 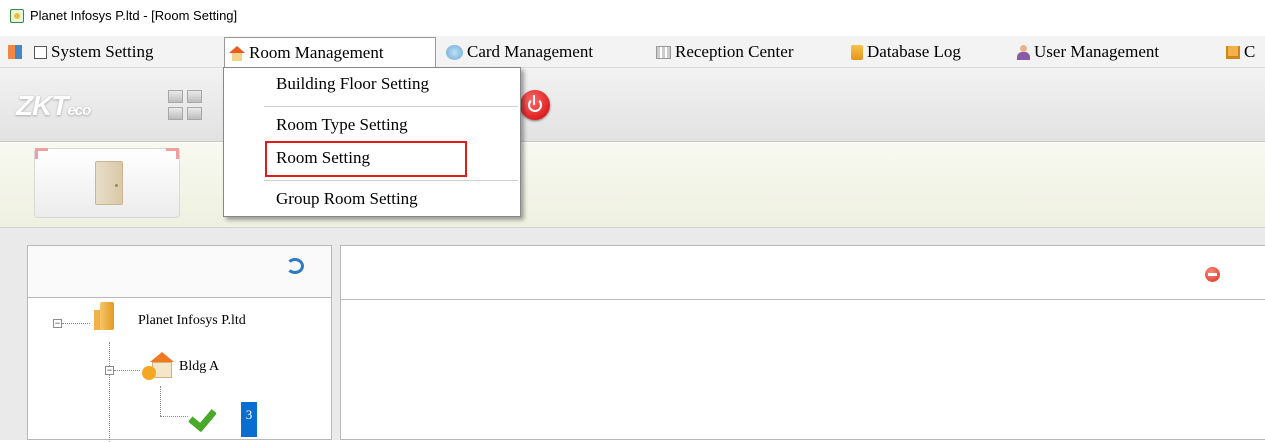 I want to click on tree-expander-building: −, so click(x=109, y=370).